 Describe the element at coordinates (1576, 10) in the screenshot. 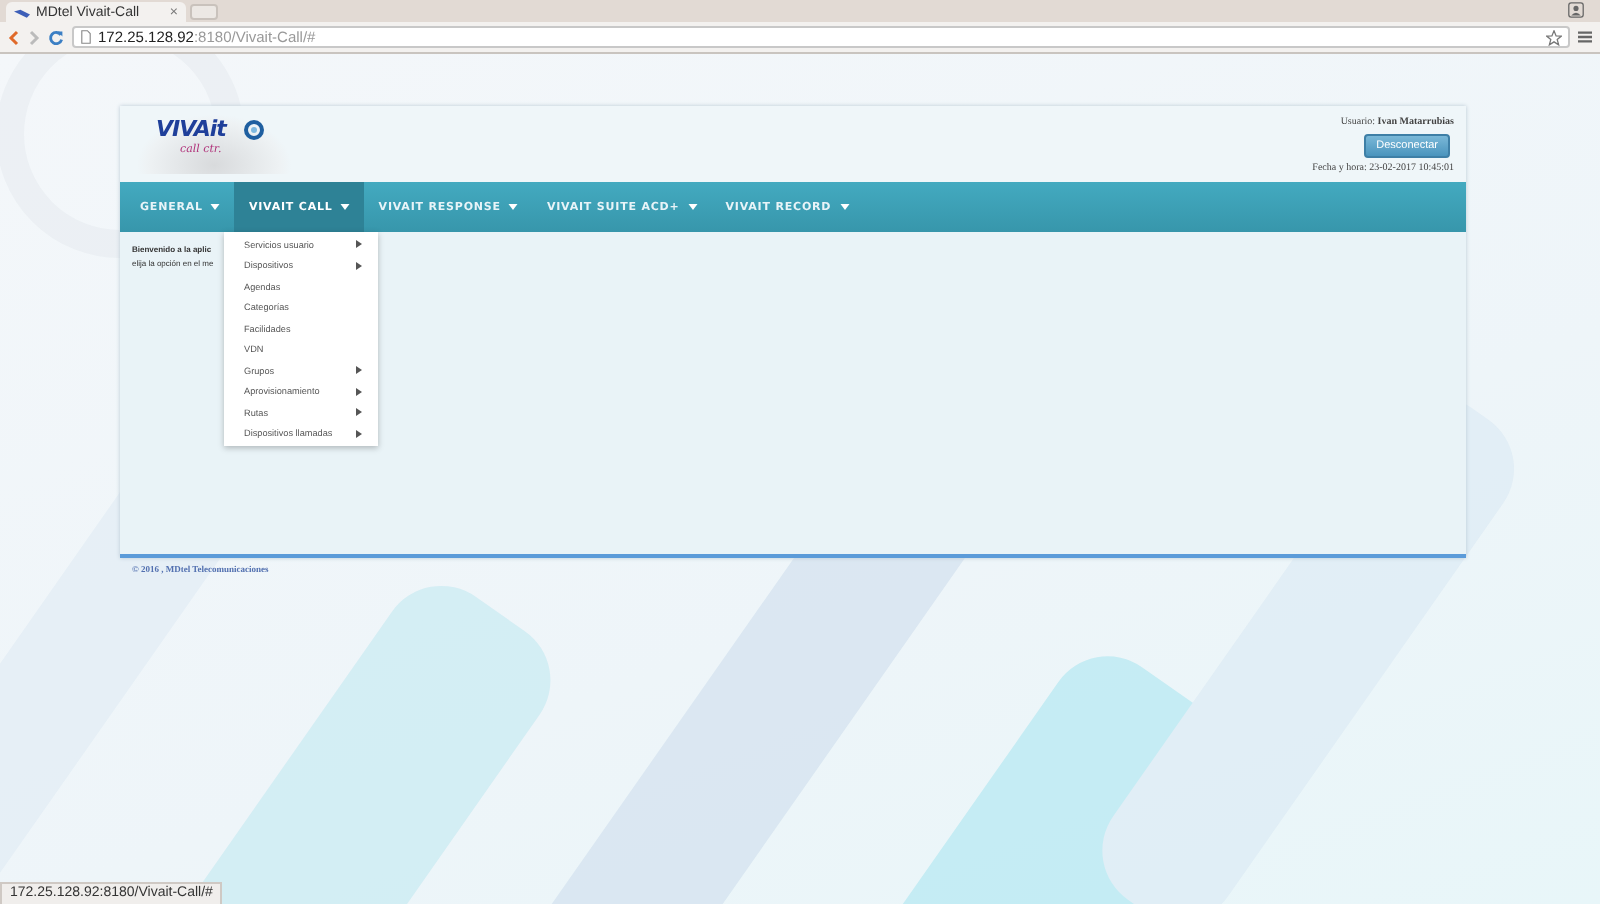

I see `user-icon` at that location.